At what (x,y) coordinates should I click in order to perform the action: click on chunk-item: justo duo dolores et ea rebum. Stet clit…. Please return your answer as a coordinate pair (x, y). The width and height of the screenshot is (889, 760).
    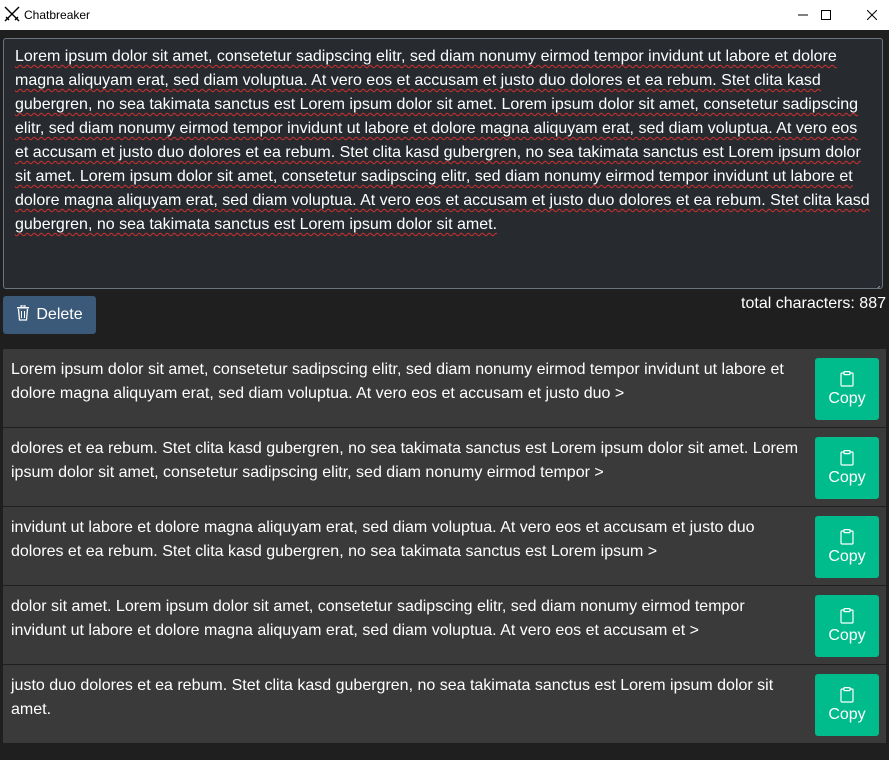
    Looking at the image, I should click on (444, 704).